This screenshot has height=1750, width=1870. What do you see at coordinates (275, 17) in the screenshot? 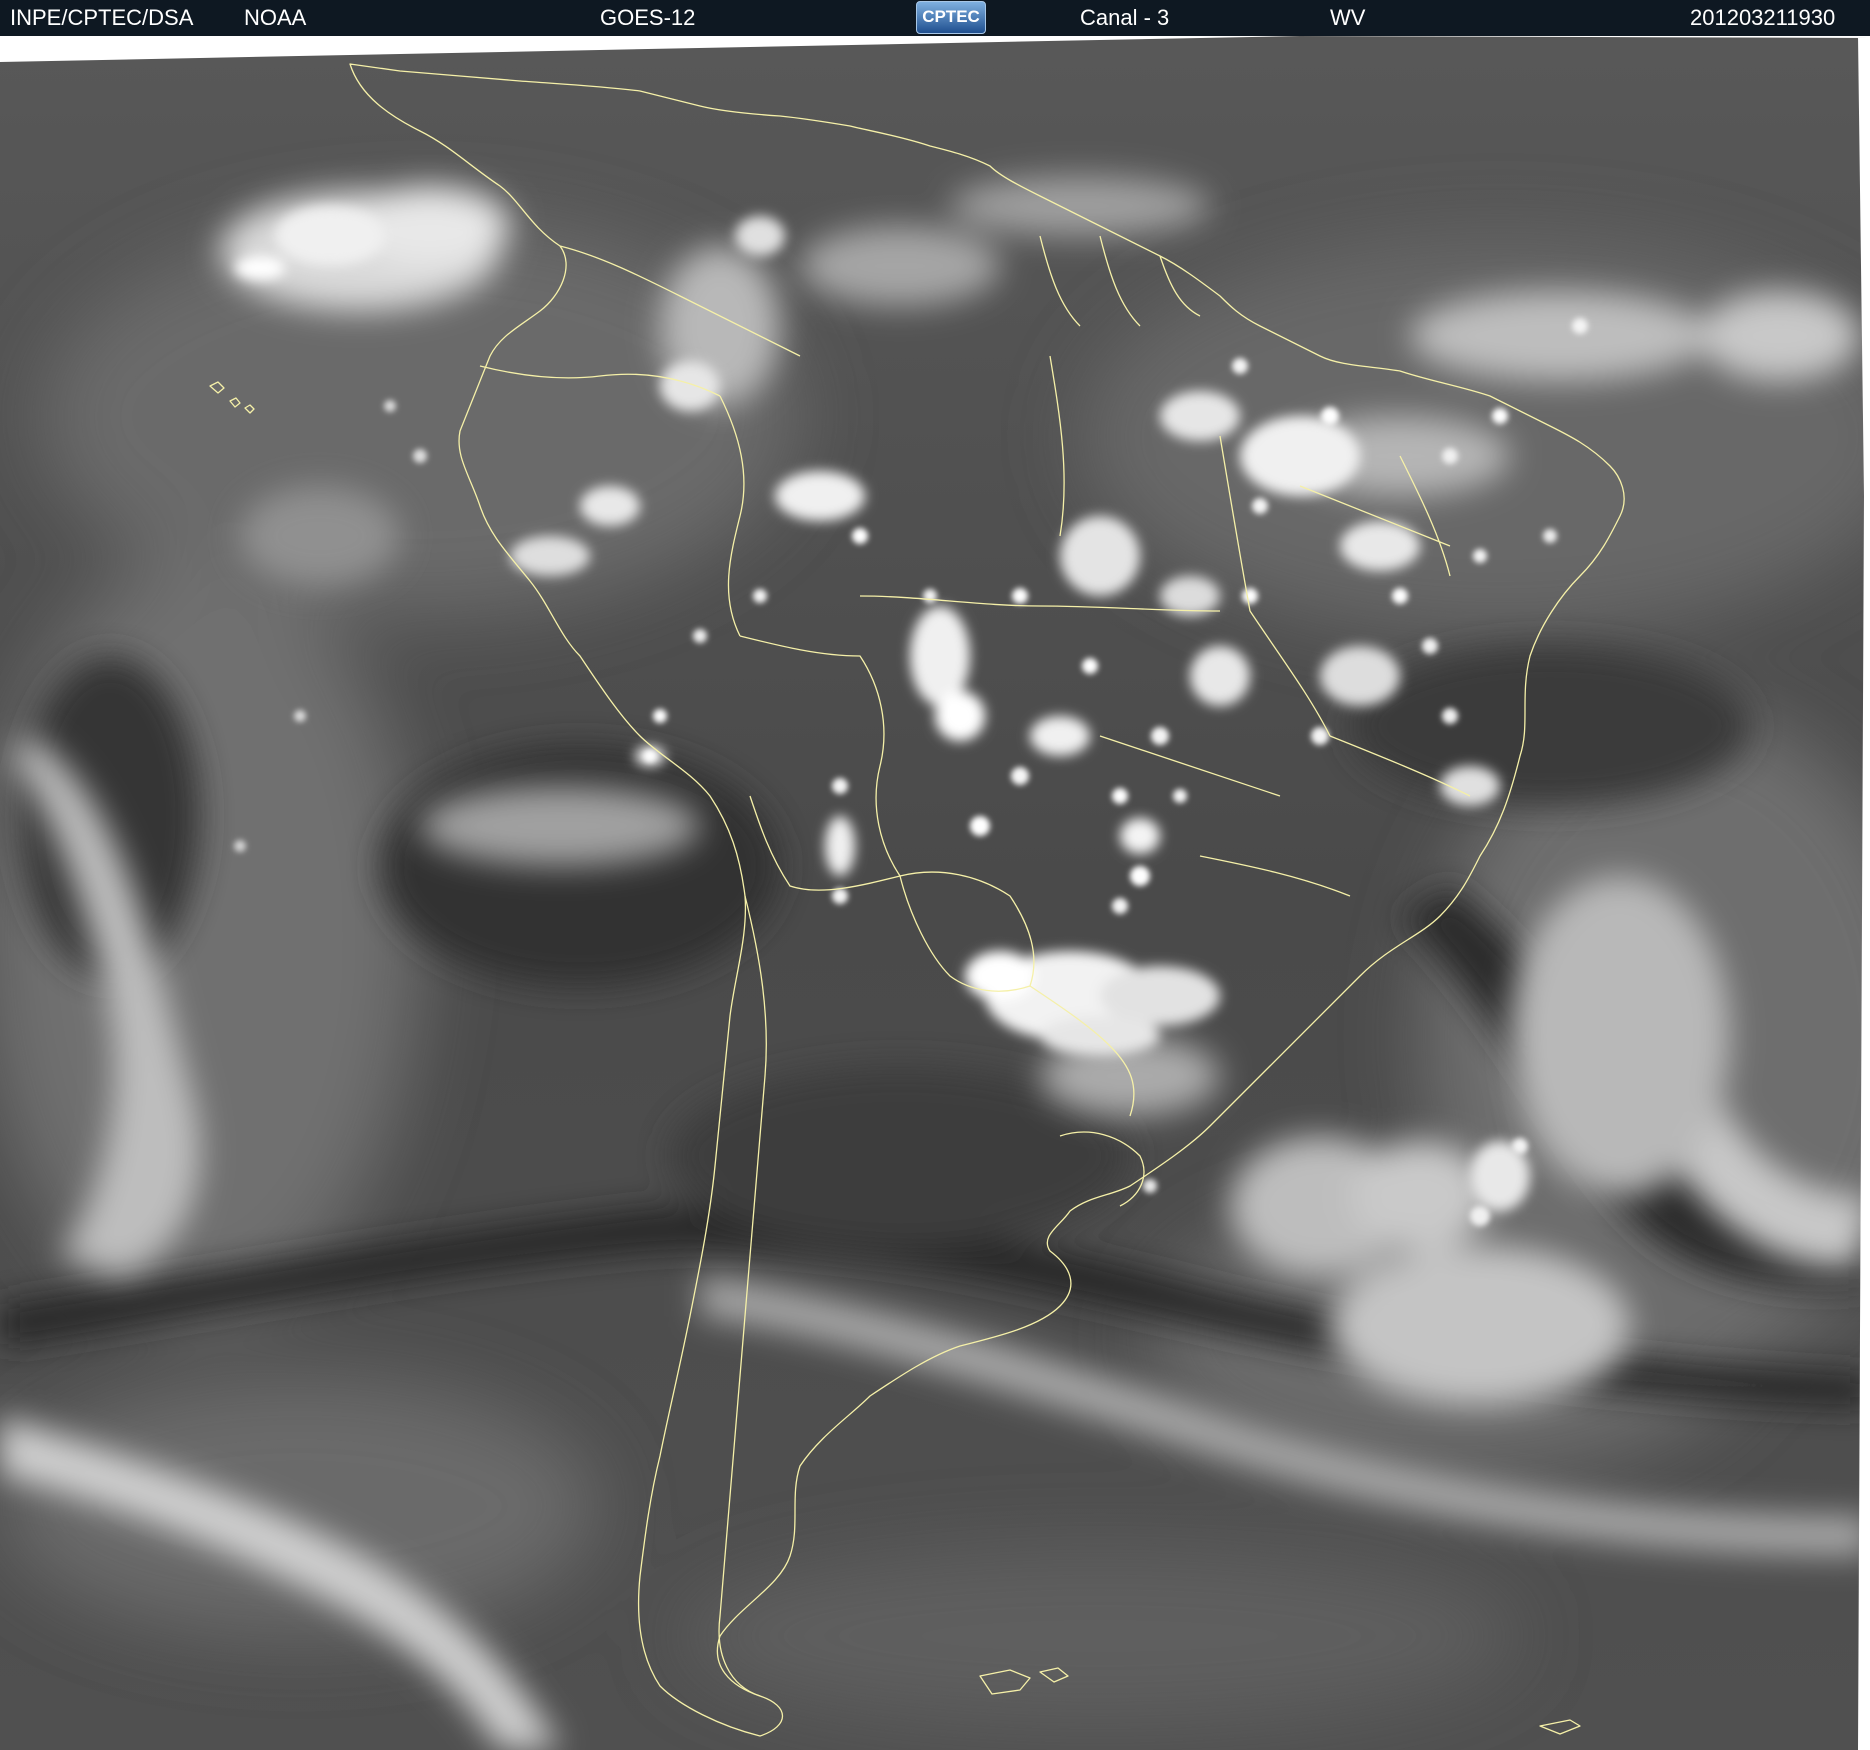
I see `agency-label: NOAA` at bounding box center [275, 17].